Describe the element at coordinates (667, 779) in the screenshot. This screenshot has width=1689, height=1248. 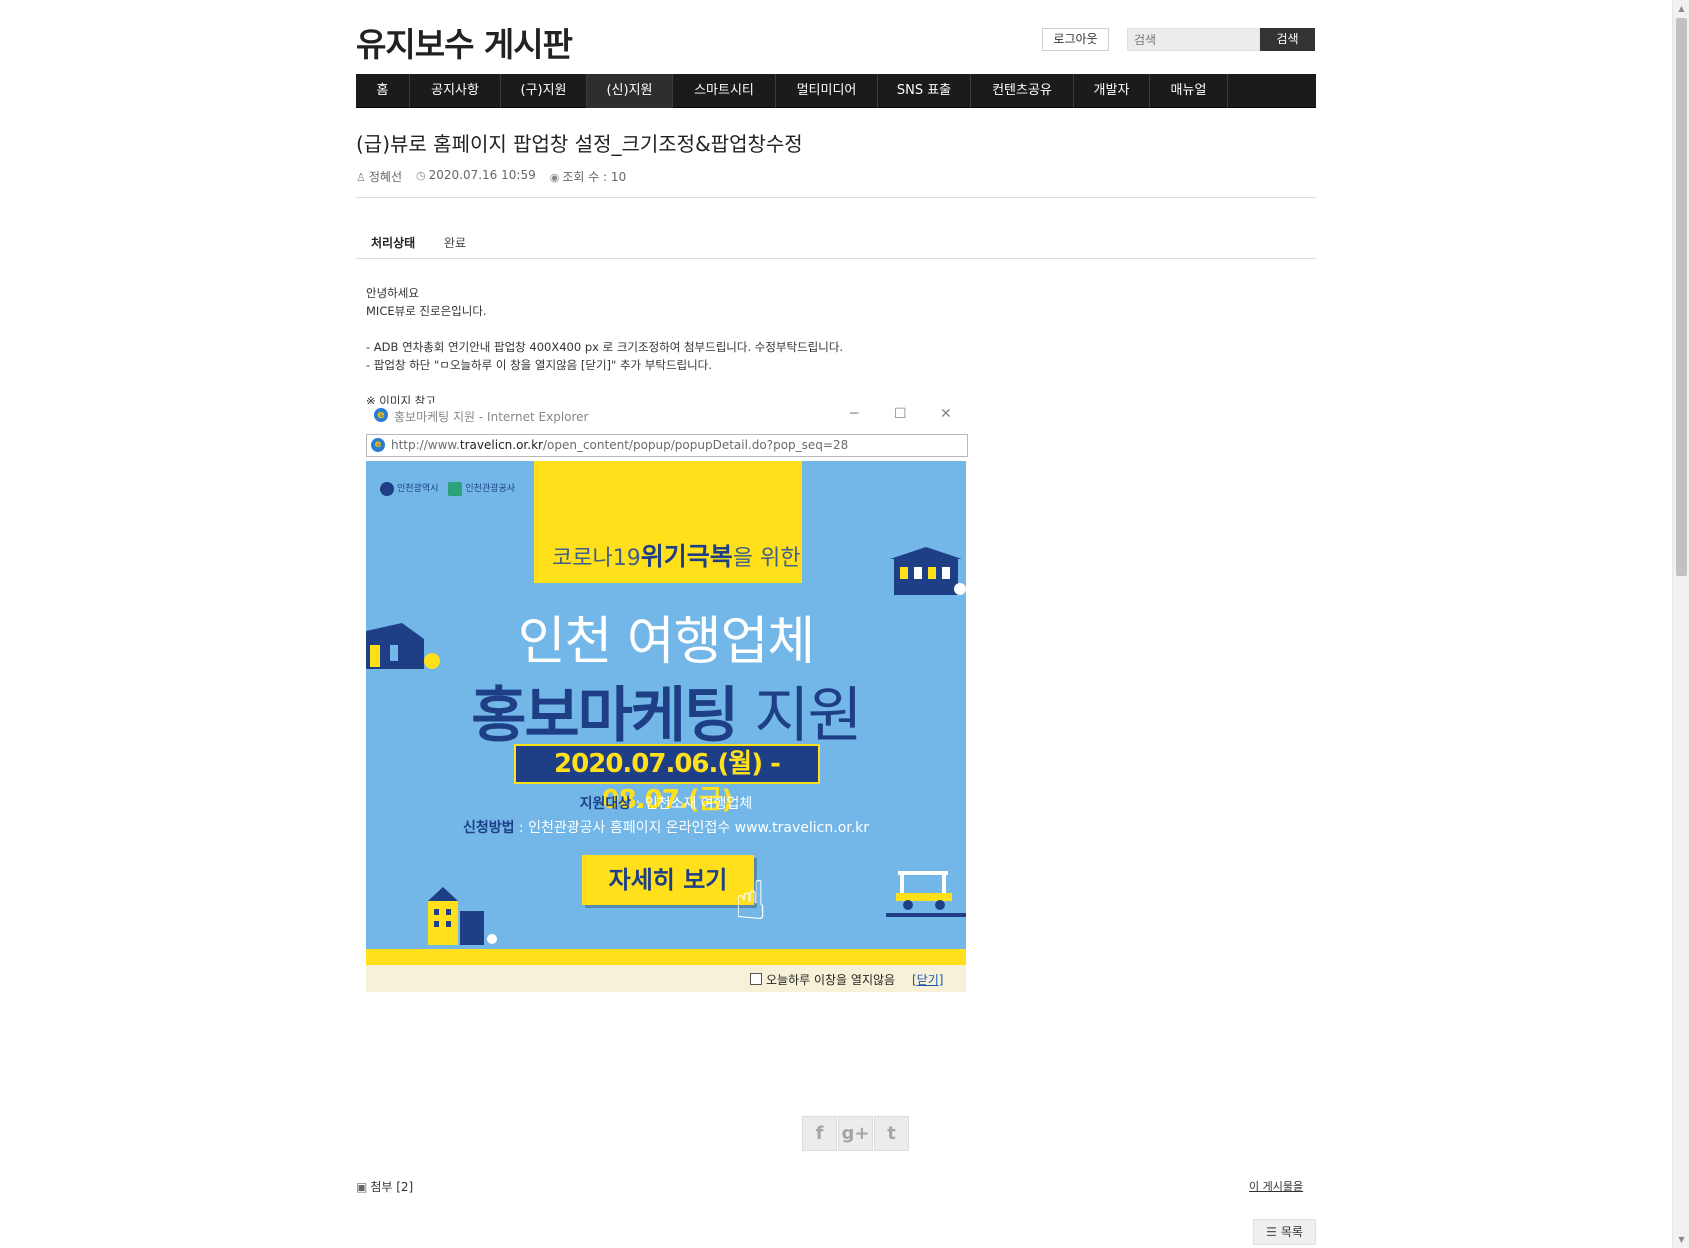
I see `banner-date: 2020.07.06.(월) - 08.07.(금)` at that location.